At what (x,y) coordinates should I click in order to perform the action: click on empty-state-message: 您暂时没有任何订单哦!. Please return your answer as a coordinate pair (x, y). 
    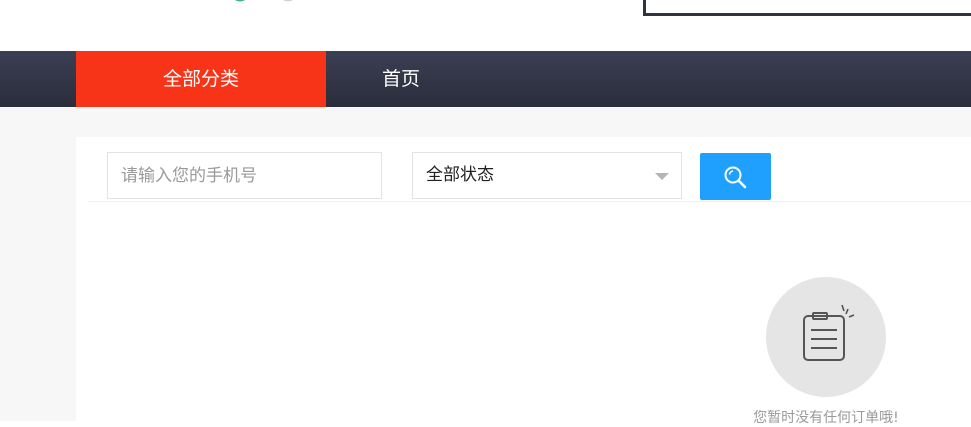
    Looking at the image, I should click on (826, 418).